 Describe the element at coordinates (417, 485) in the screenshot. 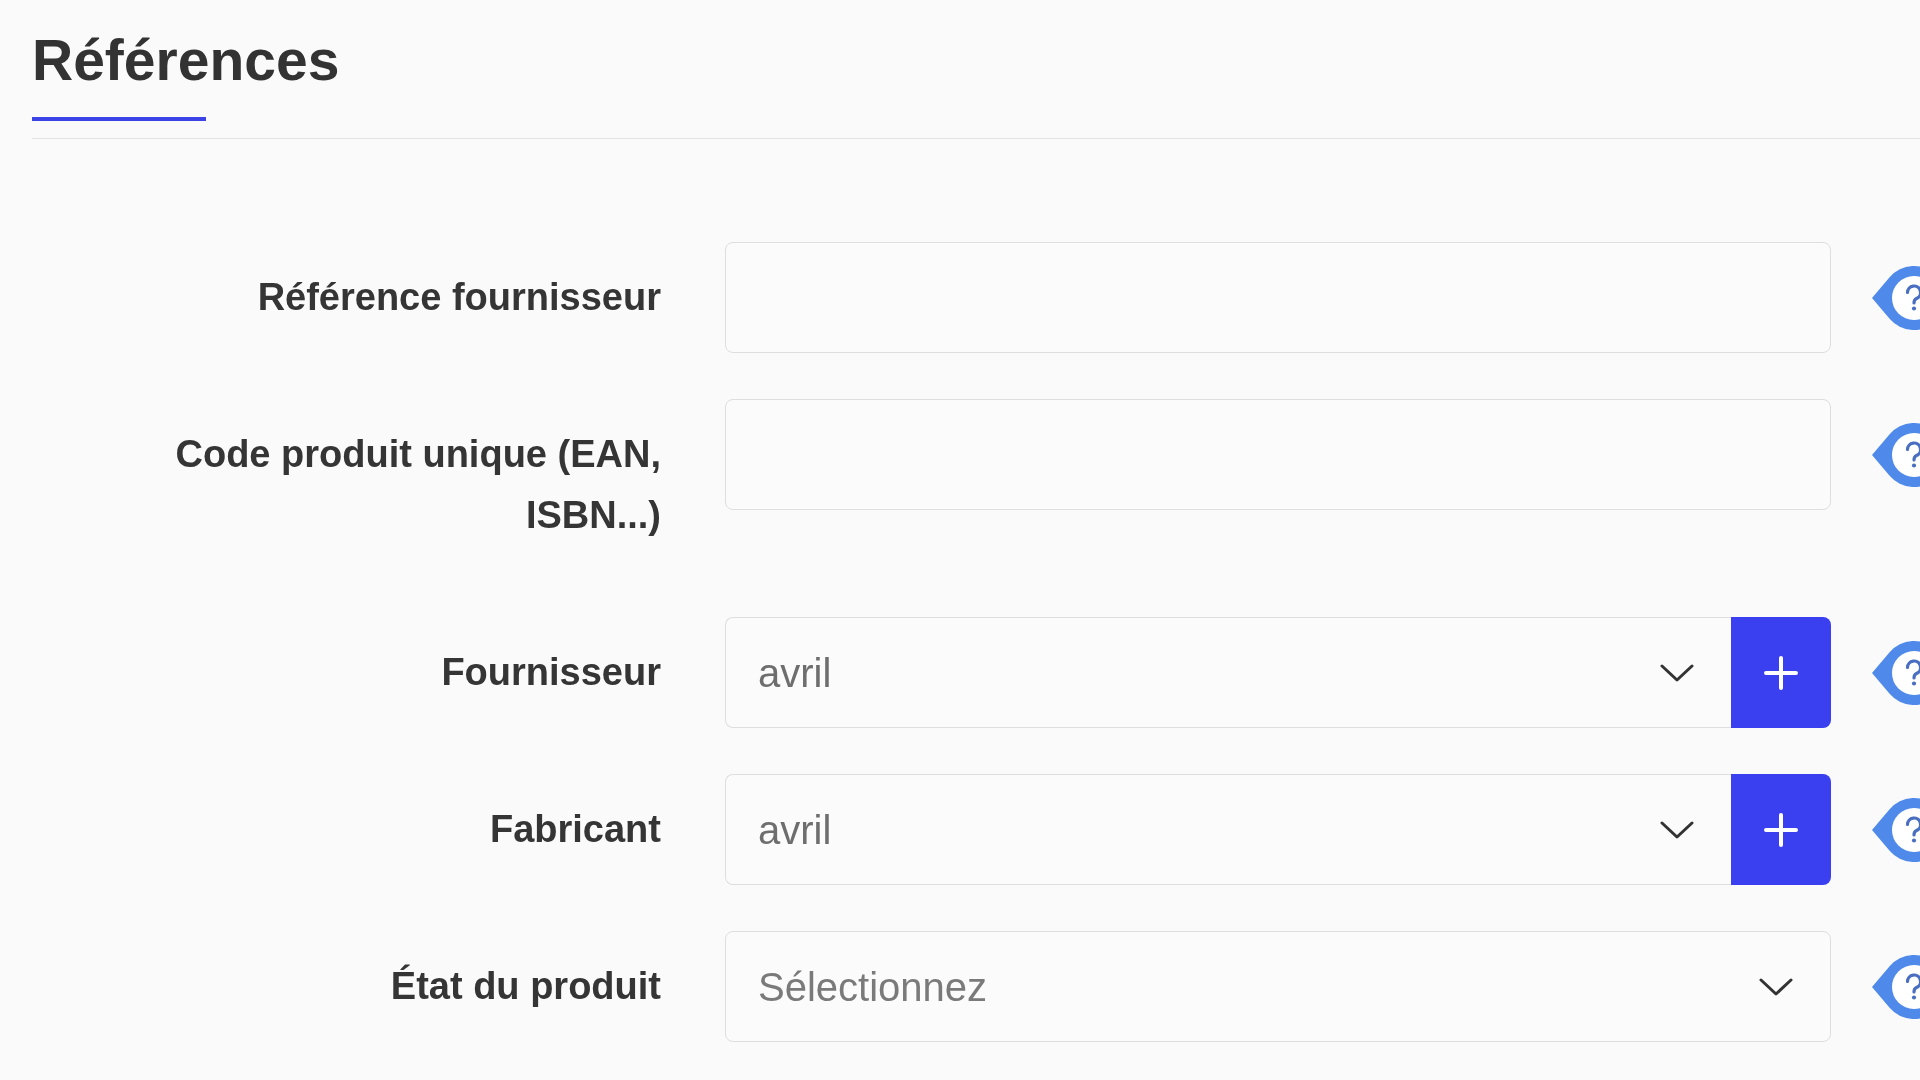

I see `field-label: Code produit unique (EAN, ISBN...)` at that location.